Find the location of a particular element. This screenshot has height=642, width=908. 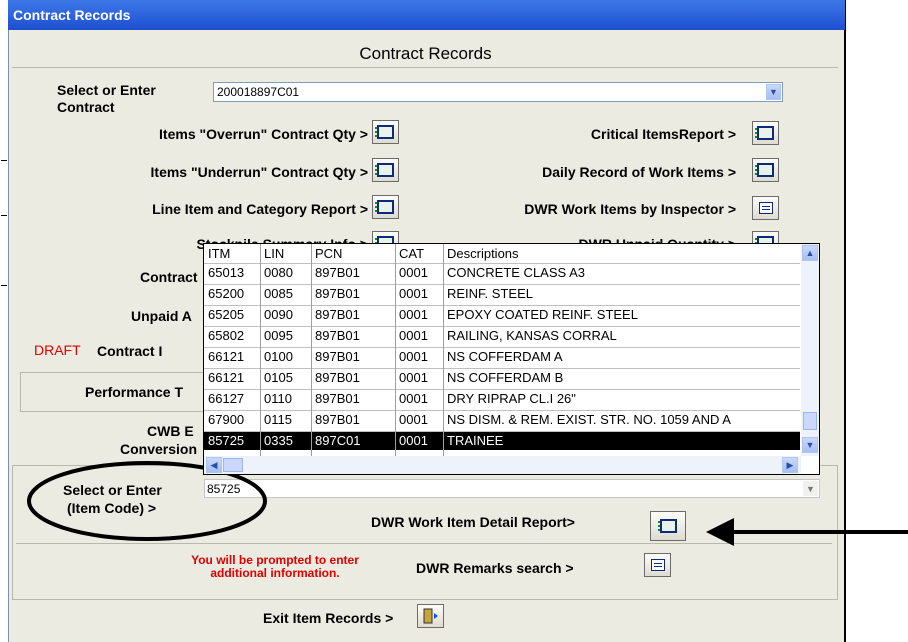

exit-door-icon is located at coordinates (430, 616).